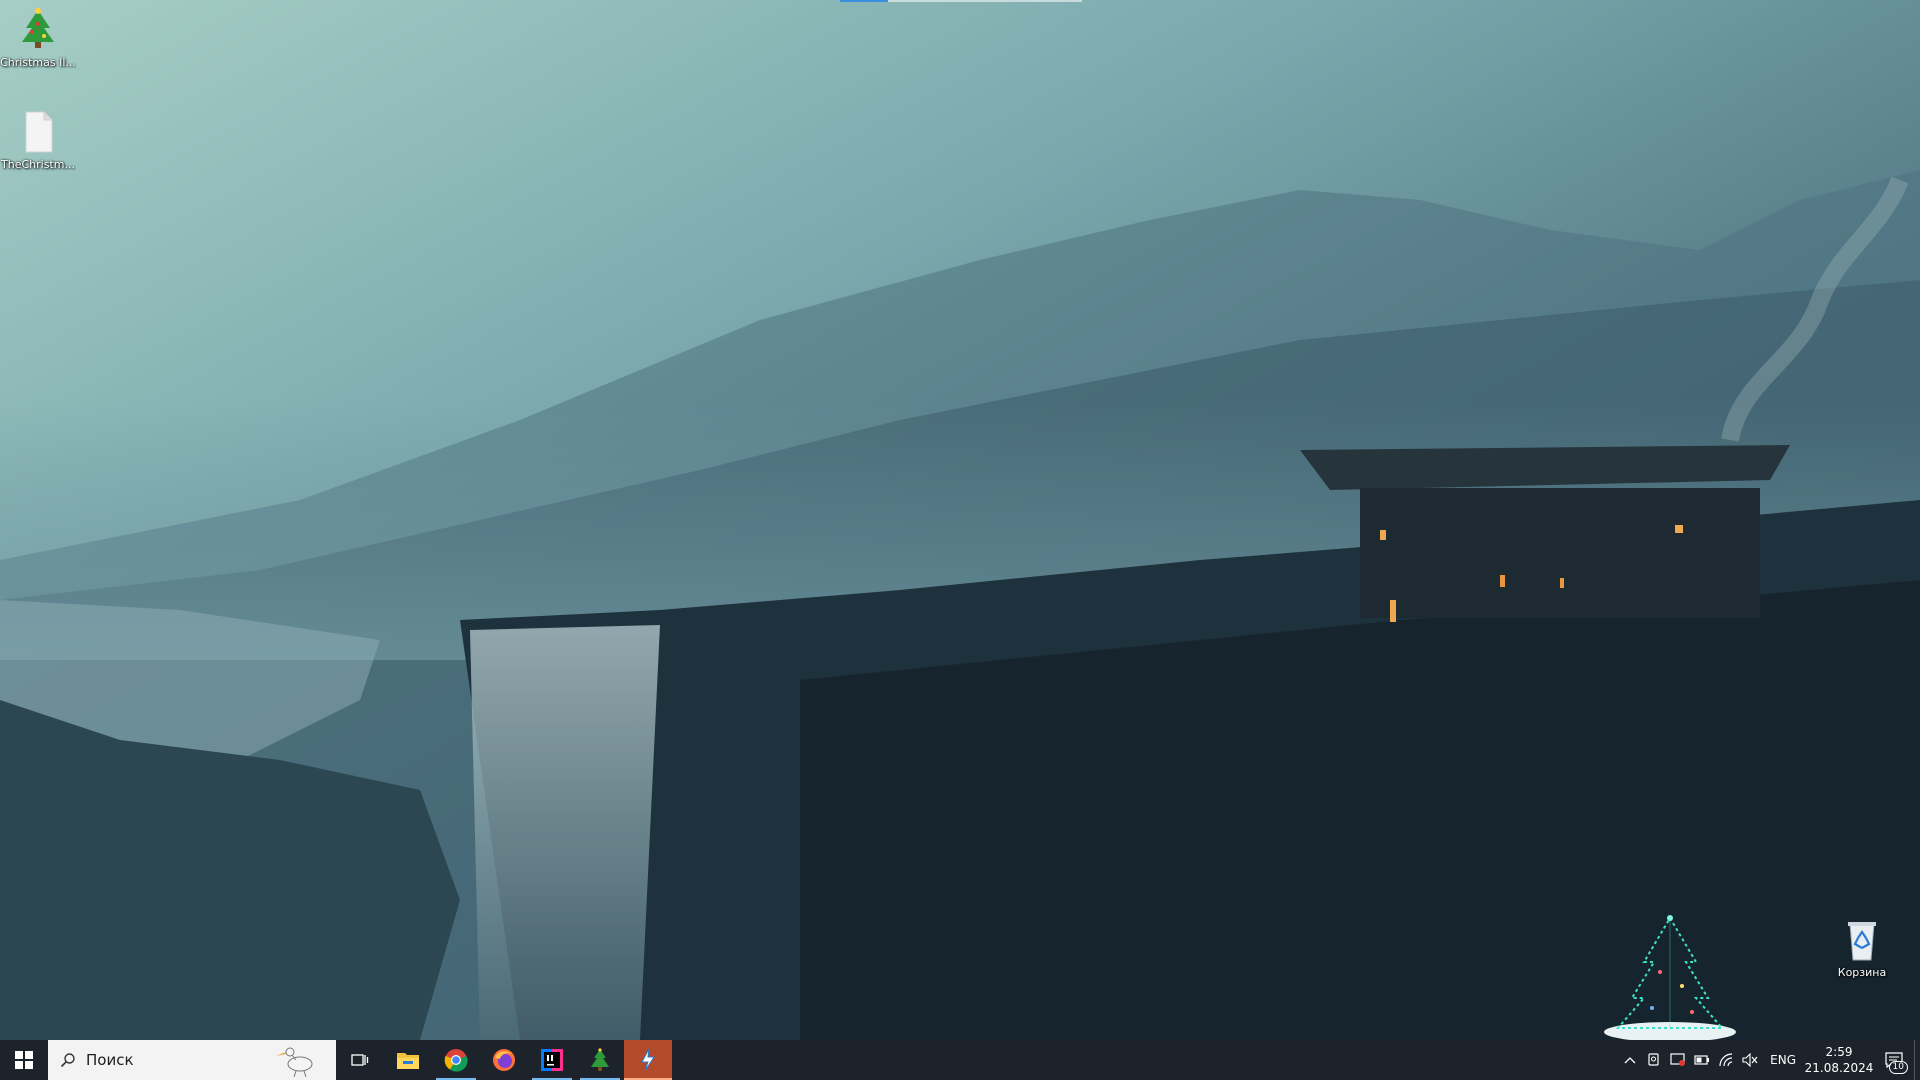 This screenshot has width=1920, height=1080. I want to click on tray-meet-now, so click(1654, 1060).